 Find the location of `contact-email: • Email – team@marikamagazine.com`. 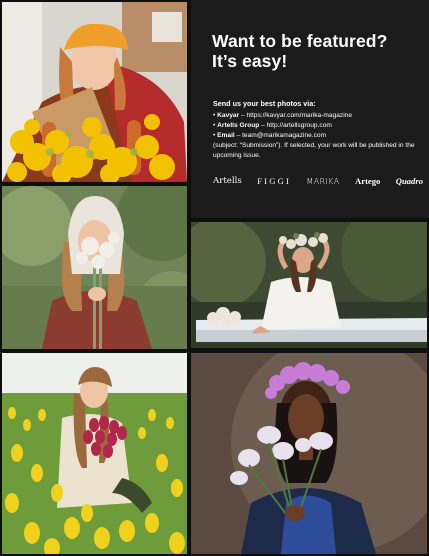

contact-email: • Email – team@marikamagazine.com is located at coordinates (318, 136).